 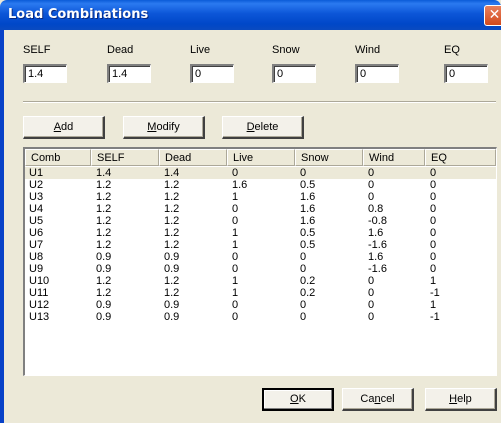 What do you see at coordinates (308, 185) in the screenshot?
I see `table-cell: 0.5` at bounding box center [308, 185].